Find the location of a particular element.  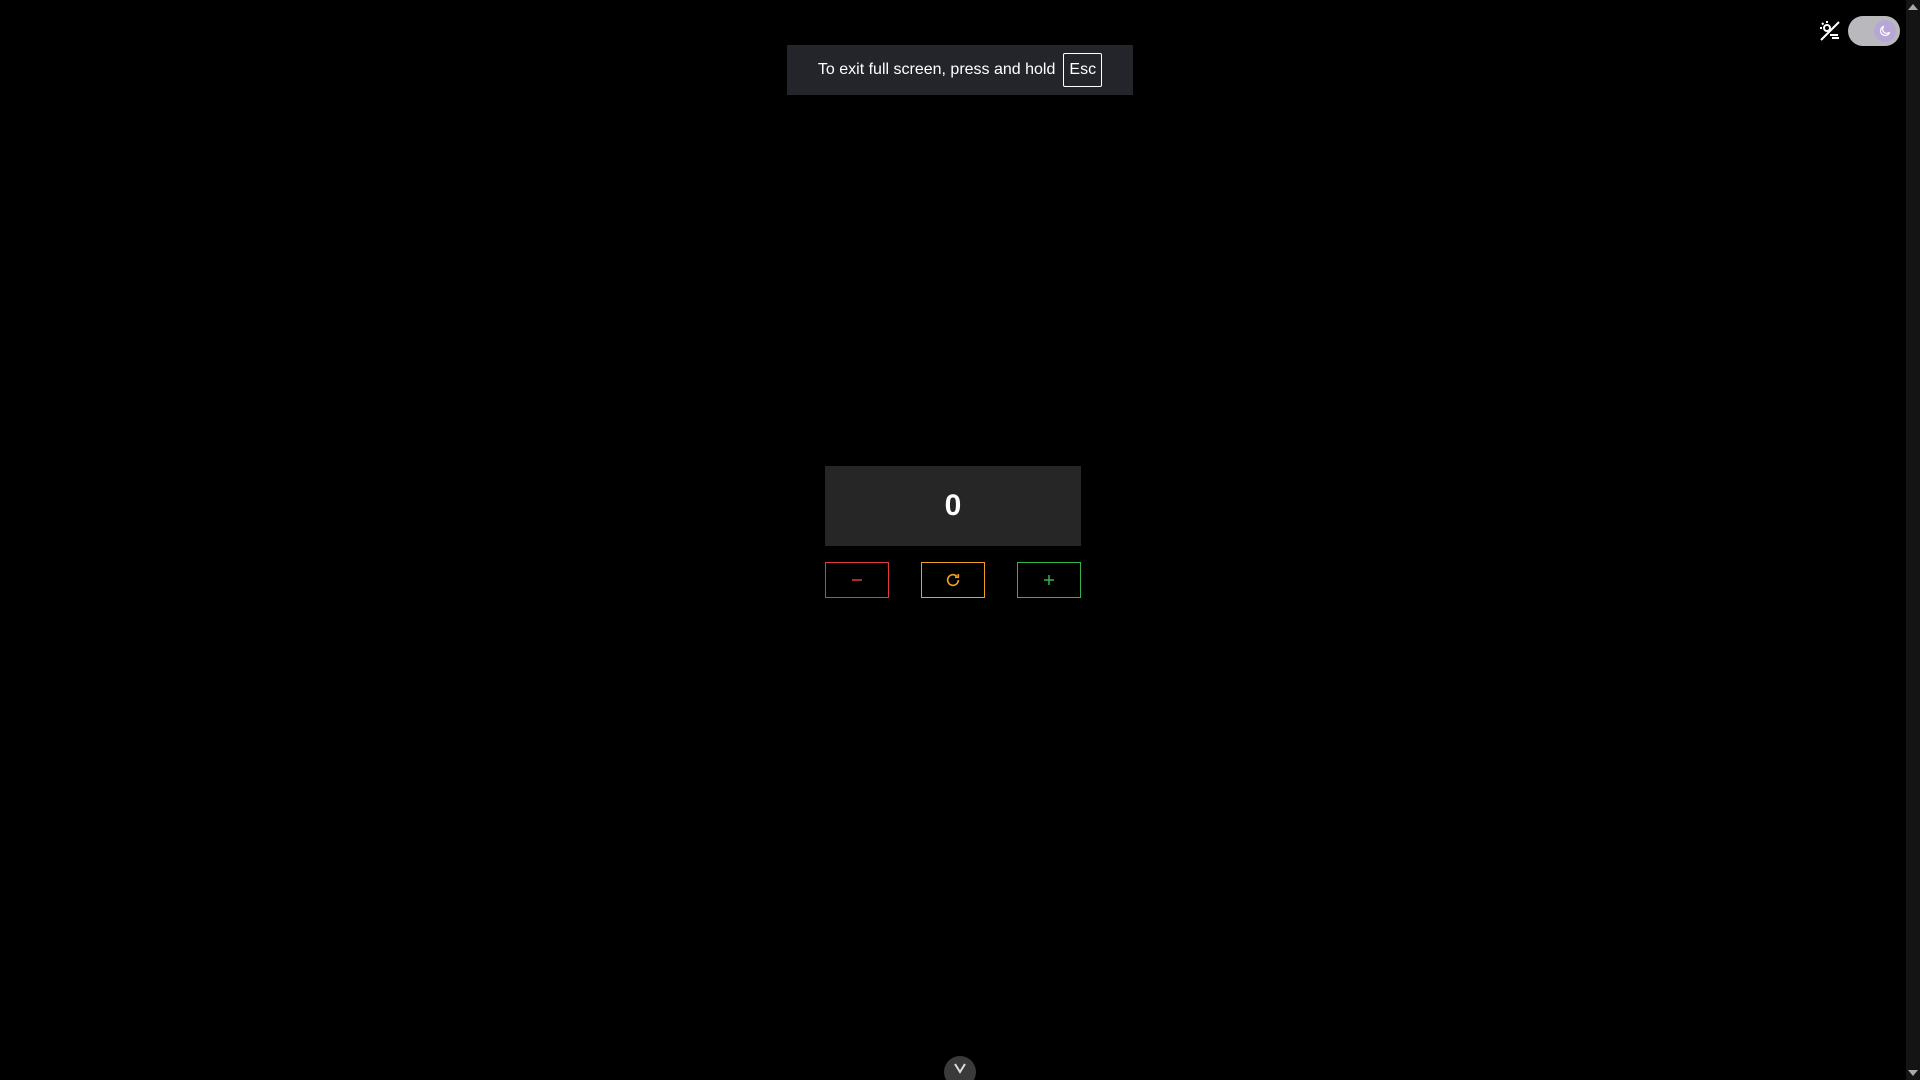

scroll-up-arrow-icon is located at coordinates (1913, 7).